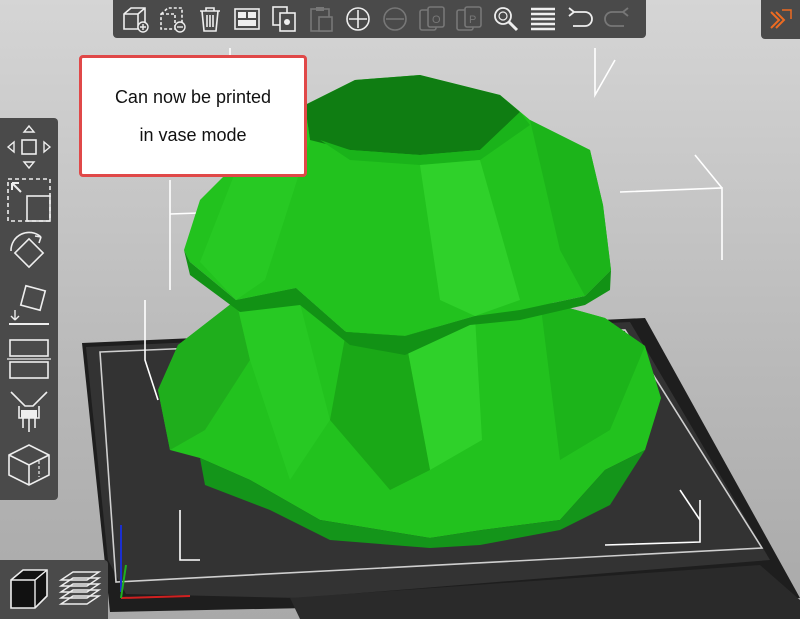 This screenshot has width=800, height=619. I want to click on collapse-sidebar-button, so click(780, 19).